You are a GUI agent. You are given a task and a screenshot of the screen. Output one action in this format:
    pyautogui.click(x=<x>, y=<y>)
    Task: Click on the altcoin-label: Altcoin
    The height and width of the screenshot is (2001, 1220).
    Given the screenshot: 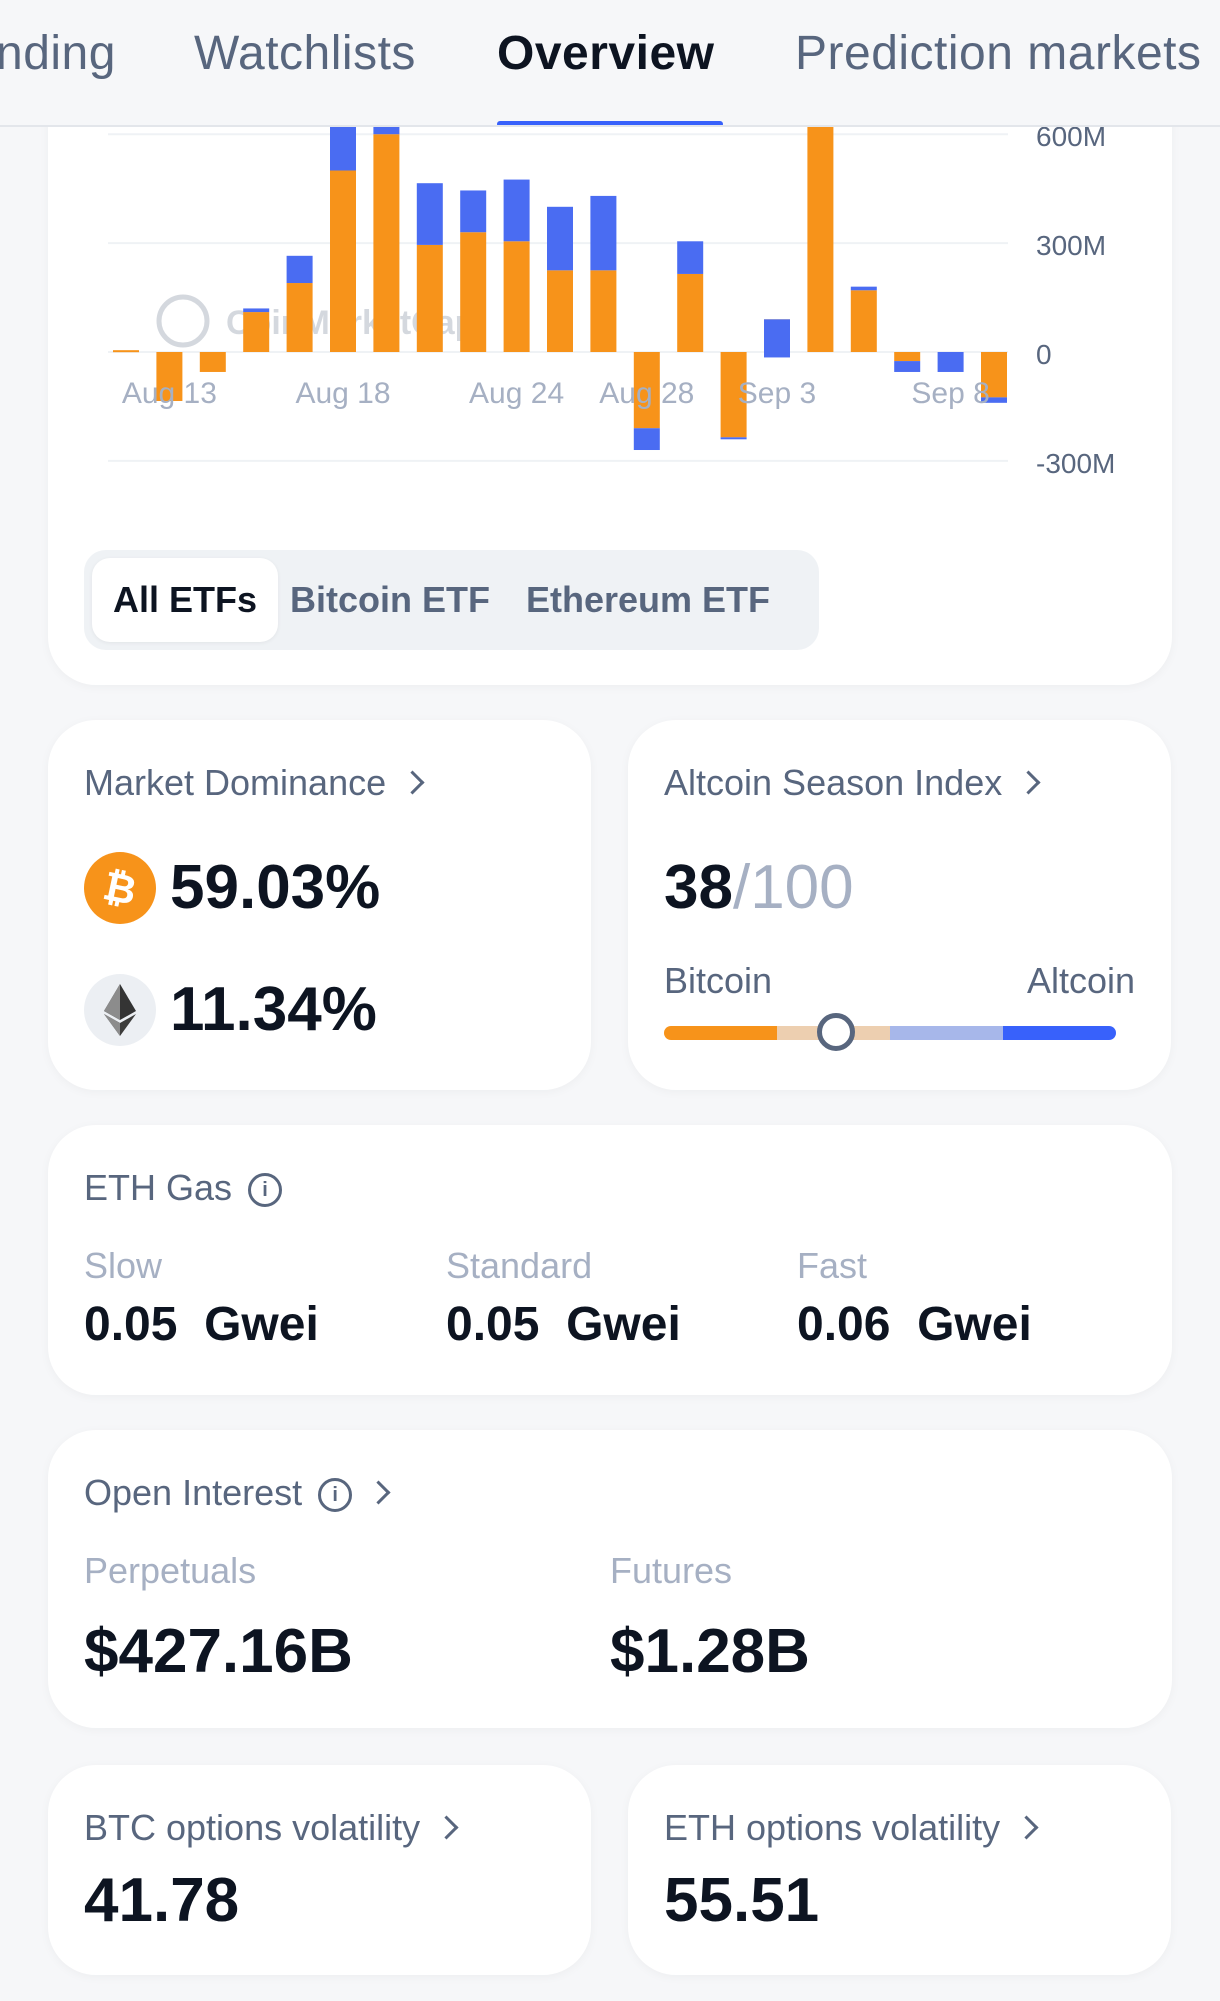 What is the action you would take?
    pyautogui.click(x=1080, y=980)
    